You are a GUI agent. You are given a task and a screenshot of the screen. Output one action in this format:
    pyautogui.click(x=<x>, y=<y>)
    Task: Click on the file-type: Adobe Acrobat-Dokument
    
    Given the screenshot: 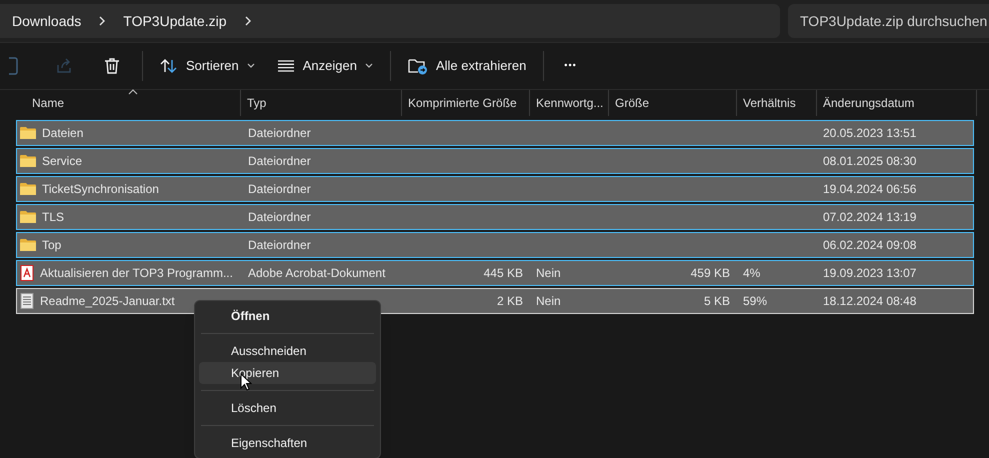 What is the action you would take?
    pyautogui.click(x=317, y=273)
    